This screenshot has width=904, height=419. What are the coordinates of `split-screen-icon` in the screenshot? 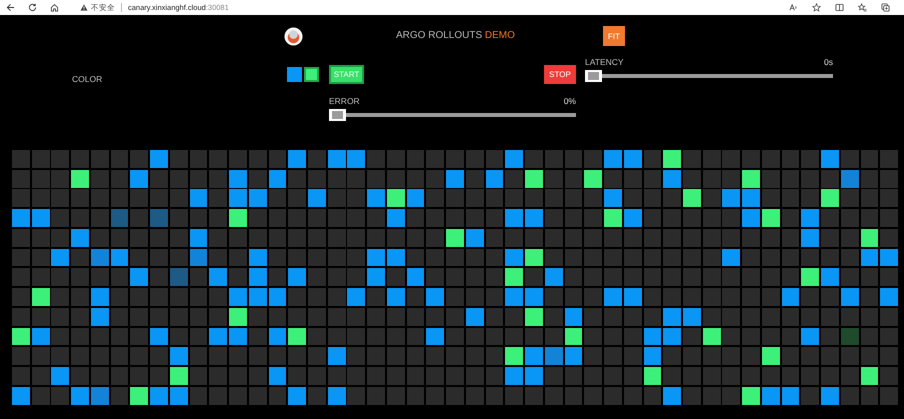 It's located at (839, 7).